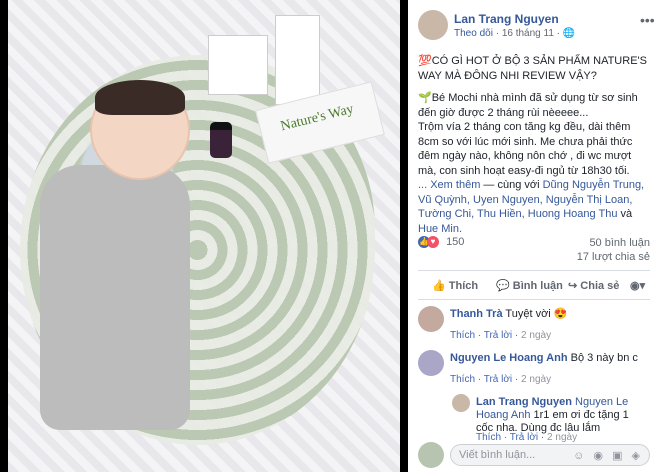 The height and width of the screenshot is (472, 660). What do you see at coordinates (573, 286) in the screenshot?
I see `share-icon: ↪` at bounding box center [573, 286].